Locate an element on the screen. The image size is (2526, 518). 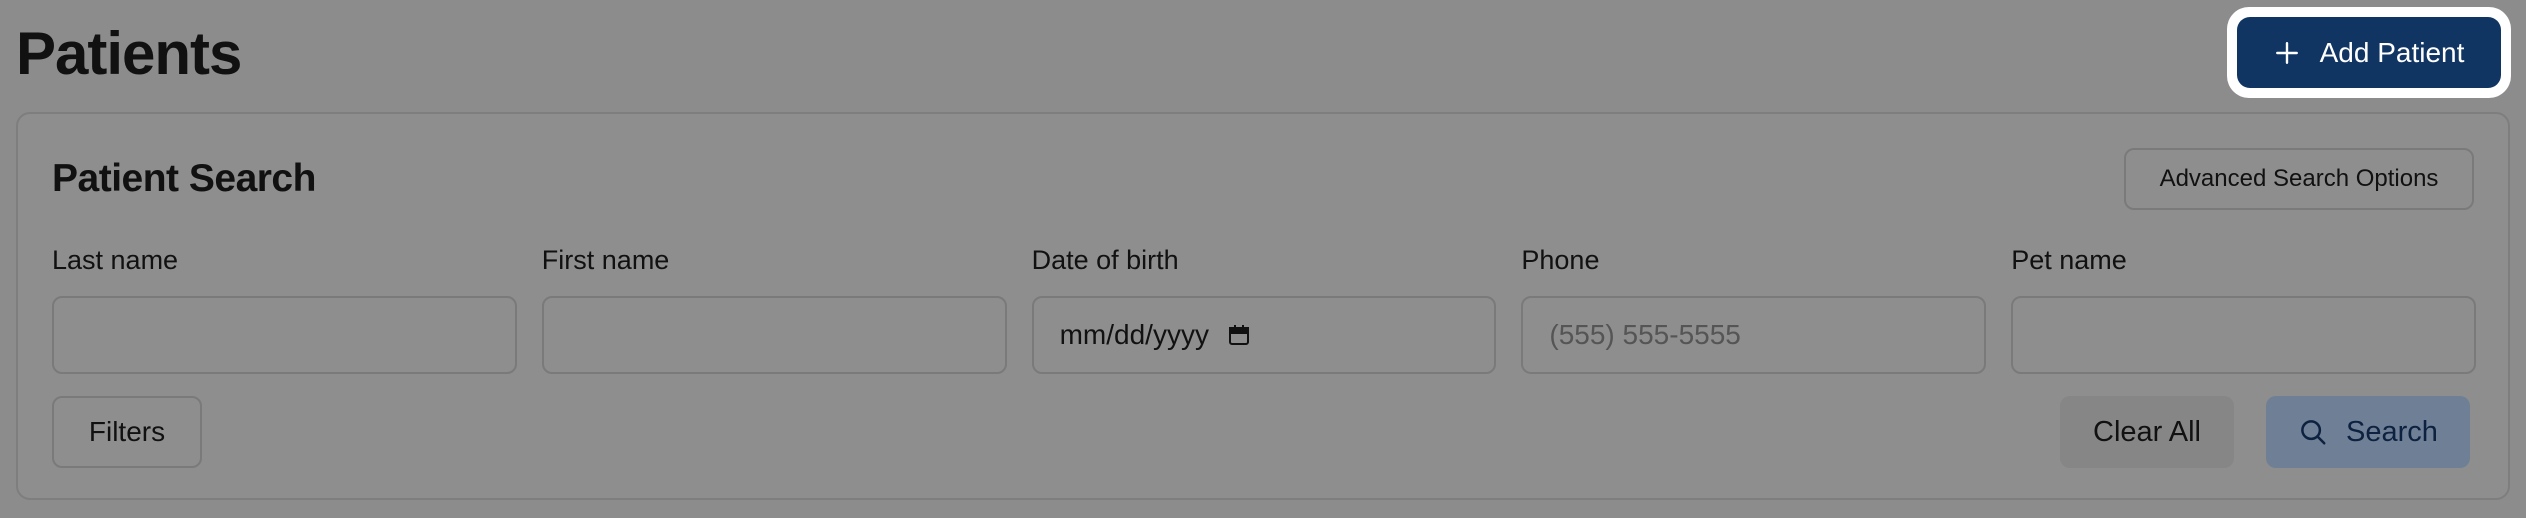
date-of-birth-value: mm/dd/yyyy is located at coordinates (1134, 334).